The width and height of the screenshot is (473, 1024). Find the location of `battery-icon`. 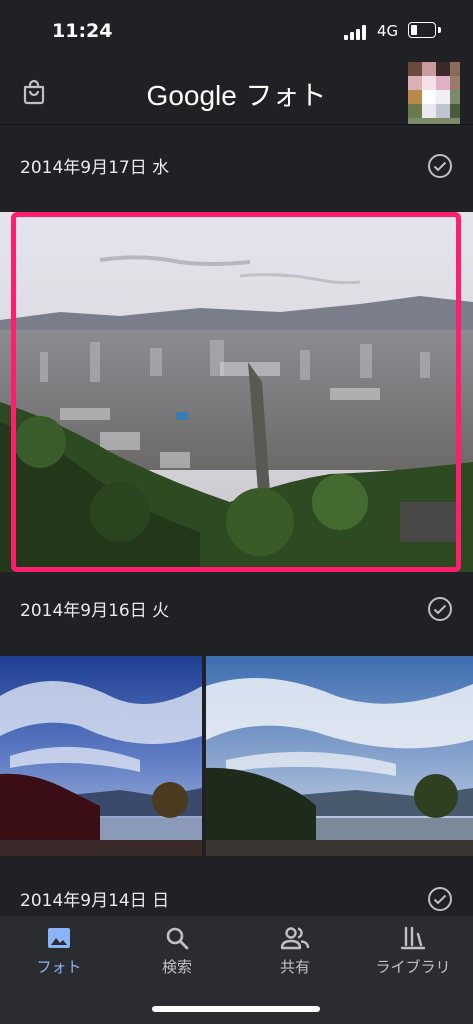

battery-icon is located at coordinates (422, 30).